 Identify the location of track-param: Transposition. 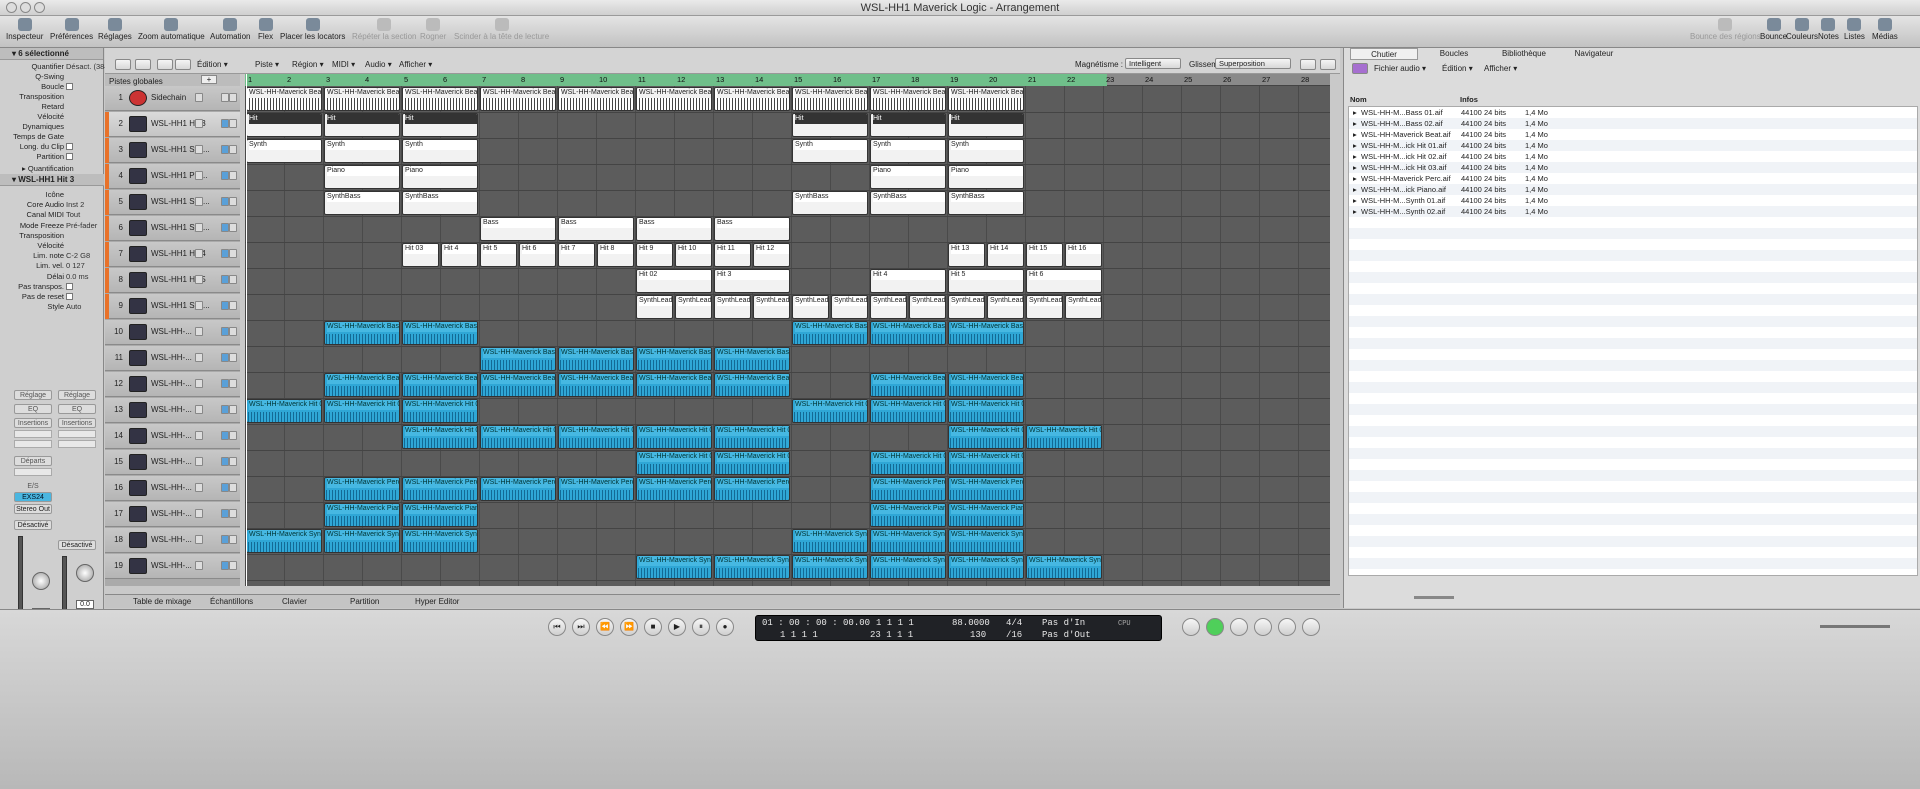
(52, 236).